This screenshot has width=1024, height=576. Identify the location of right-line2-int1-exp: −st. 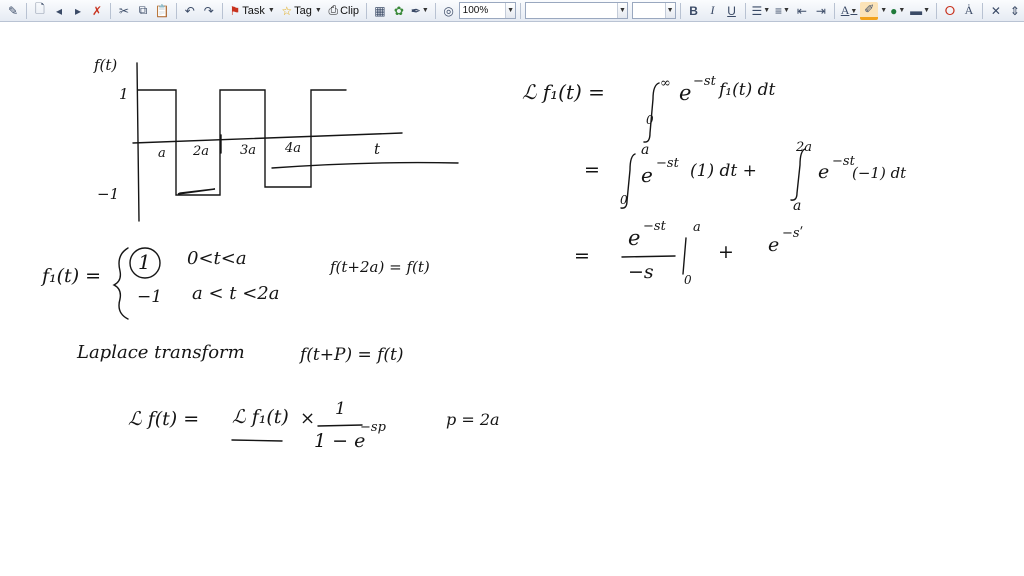
(667, 163).